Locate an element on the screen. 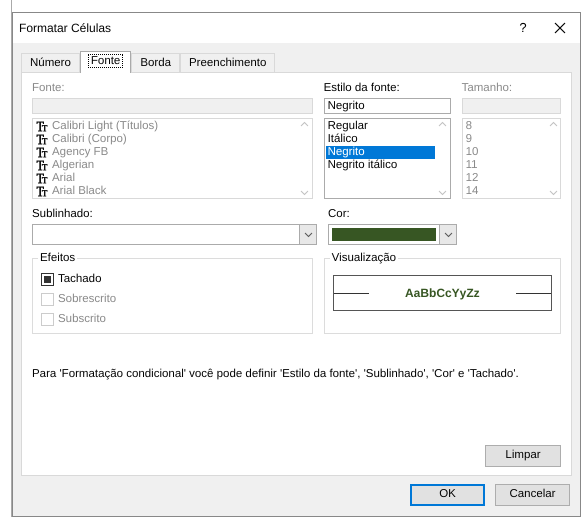 This screenshot has height=517, width=585. checkbox is located at coordinates (47, 279).